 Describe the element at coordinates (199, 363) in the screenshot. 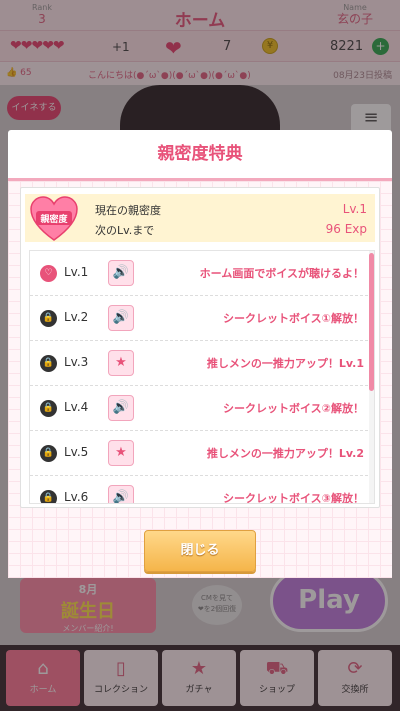

I see `level-row: 🔒 Lv.3 ★ 推しメンの一推力アップ！Lv.1` at that location.